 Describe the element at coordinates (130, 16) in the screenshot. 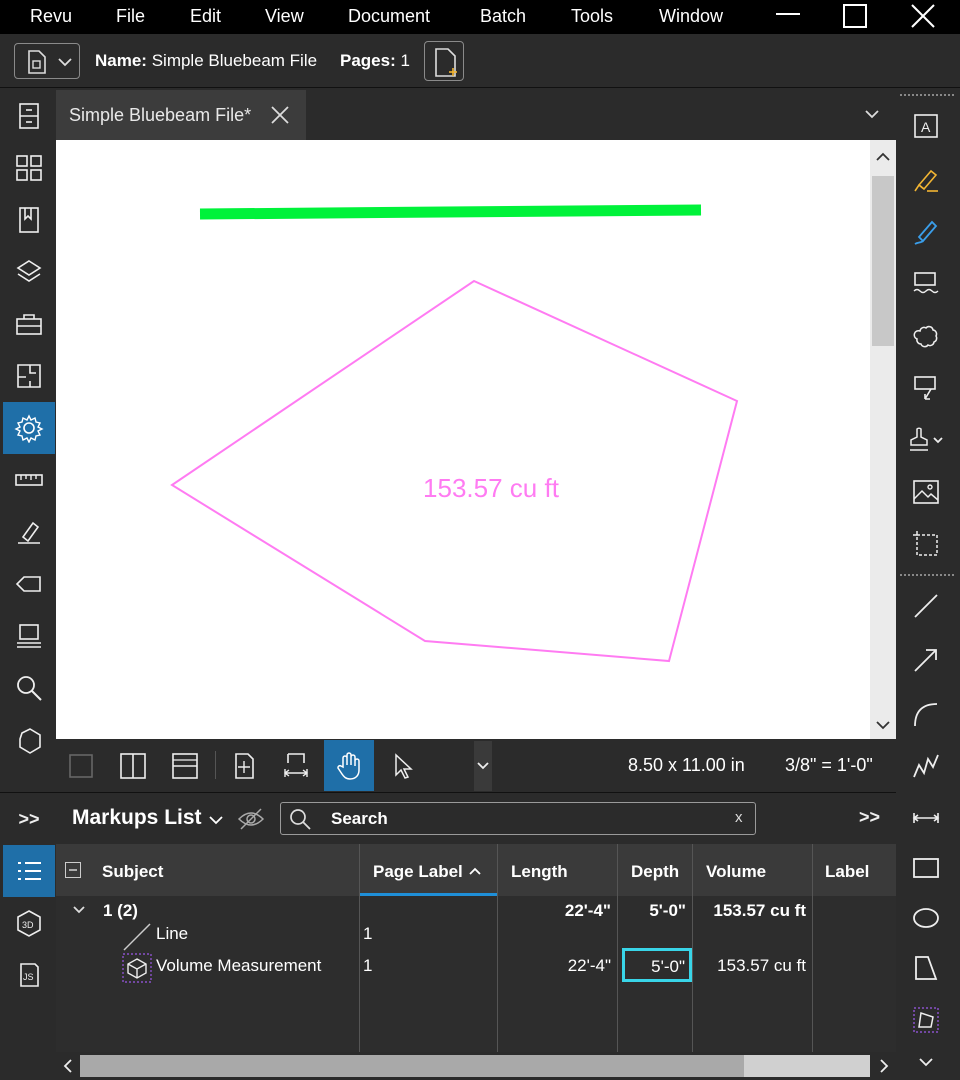

I see `menu-file: File` at that location.